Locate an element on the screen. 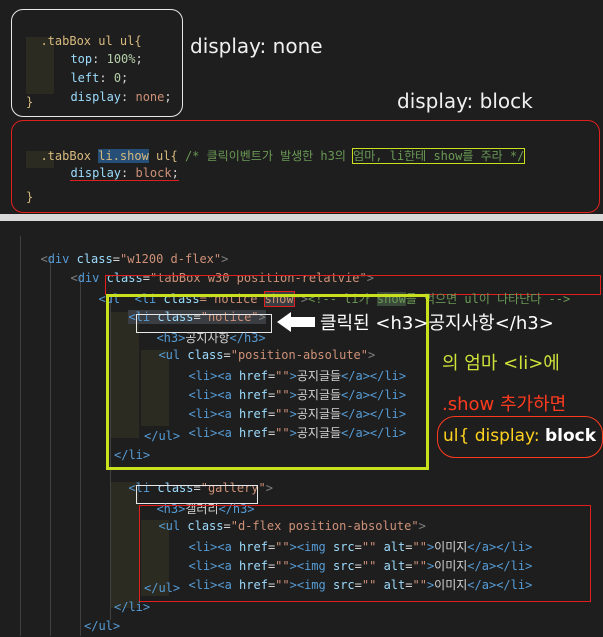  arrow-left-icon is located at coordinates (296, 322).